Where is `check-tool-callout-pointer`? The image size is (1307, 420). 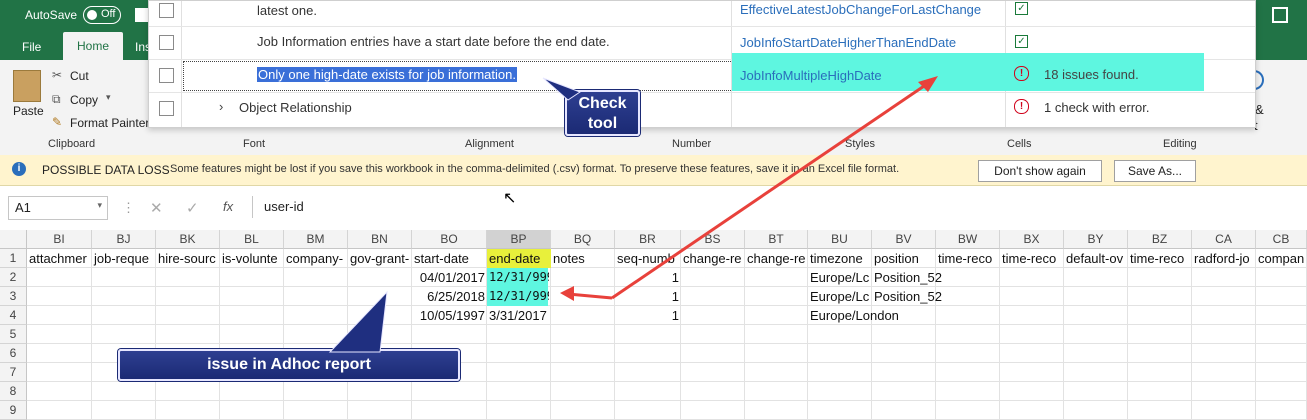
check-tool-callout-pointer is located at coordinates (562, 89).